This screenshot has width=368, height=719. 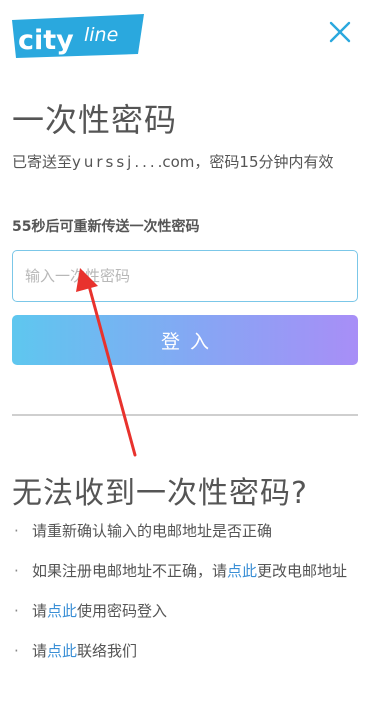 I want to click on resend-timer: 55秒后可重新传送一次性密码, so click(x=106, y=227).